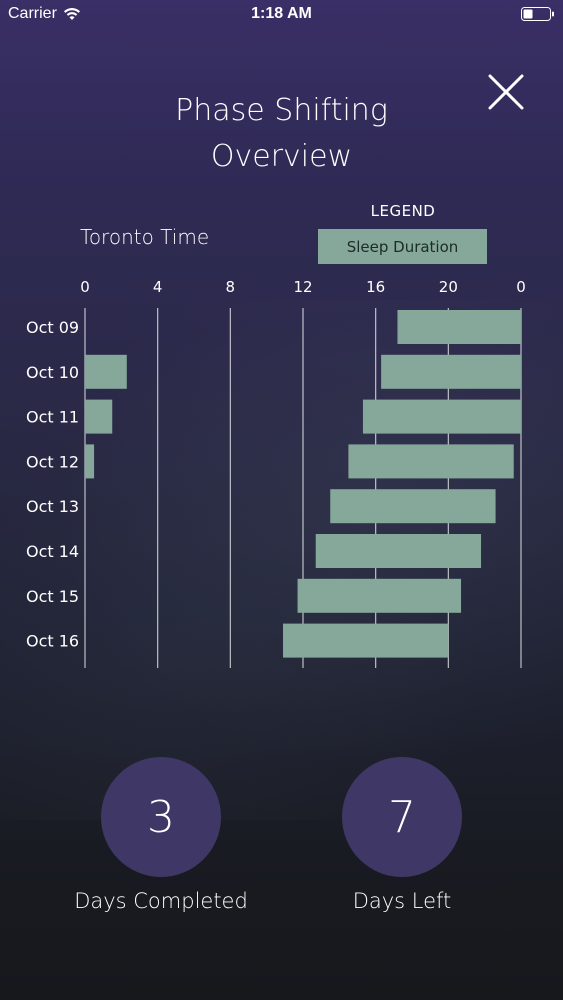 The image size is (563, 1000). I want to click on x-tick-label: 20, so click(448, 287).